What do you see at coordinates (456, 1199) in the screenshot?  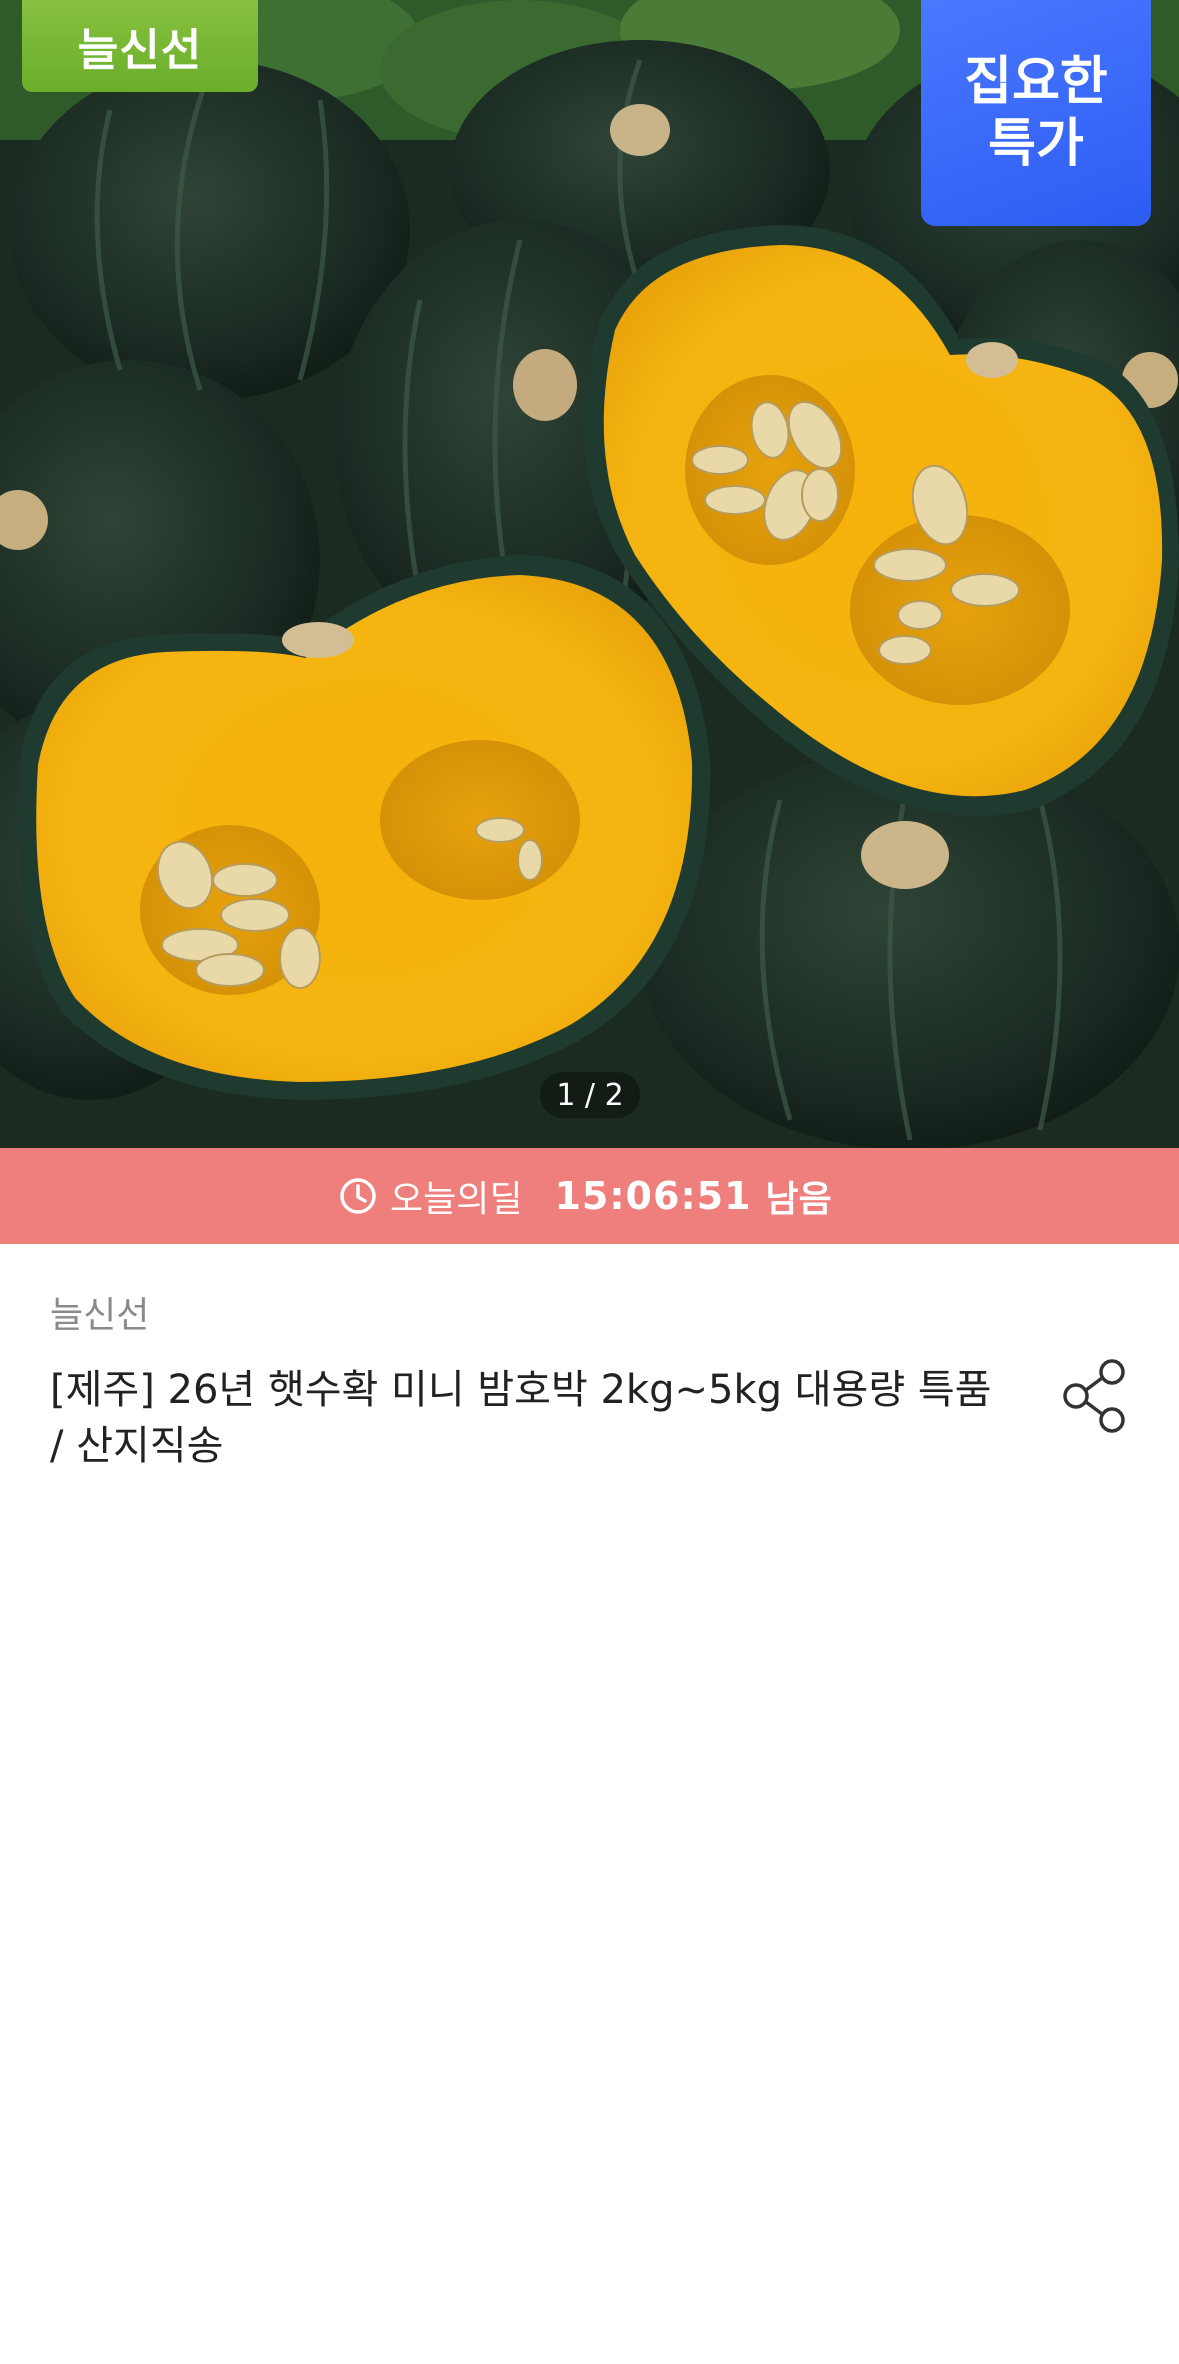 I see `deal-label: 오늘의딜` at bounding box center [456, 1199].